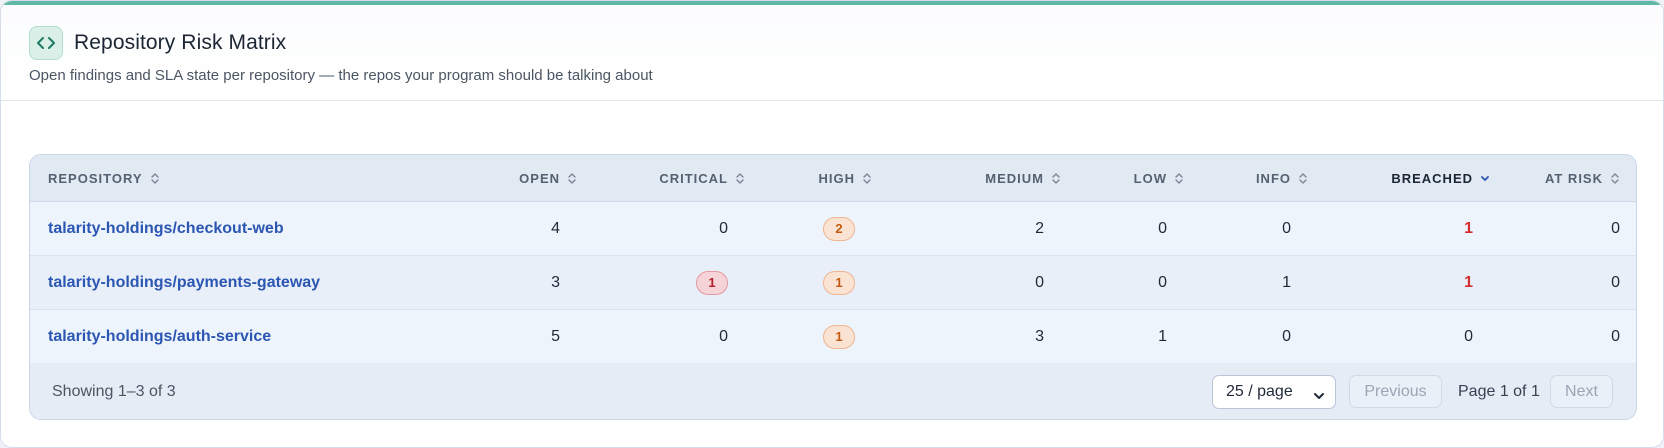 The image size is (1664, 448). I want to click on repository-cell: talarity-holdings/payments-gateway, so click(184, 282).